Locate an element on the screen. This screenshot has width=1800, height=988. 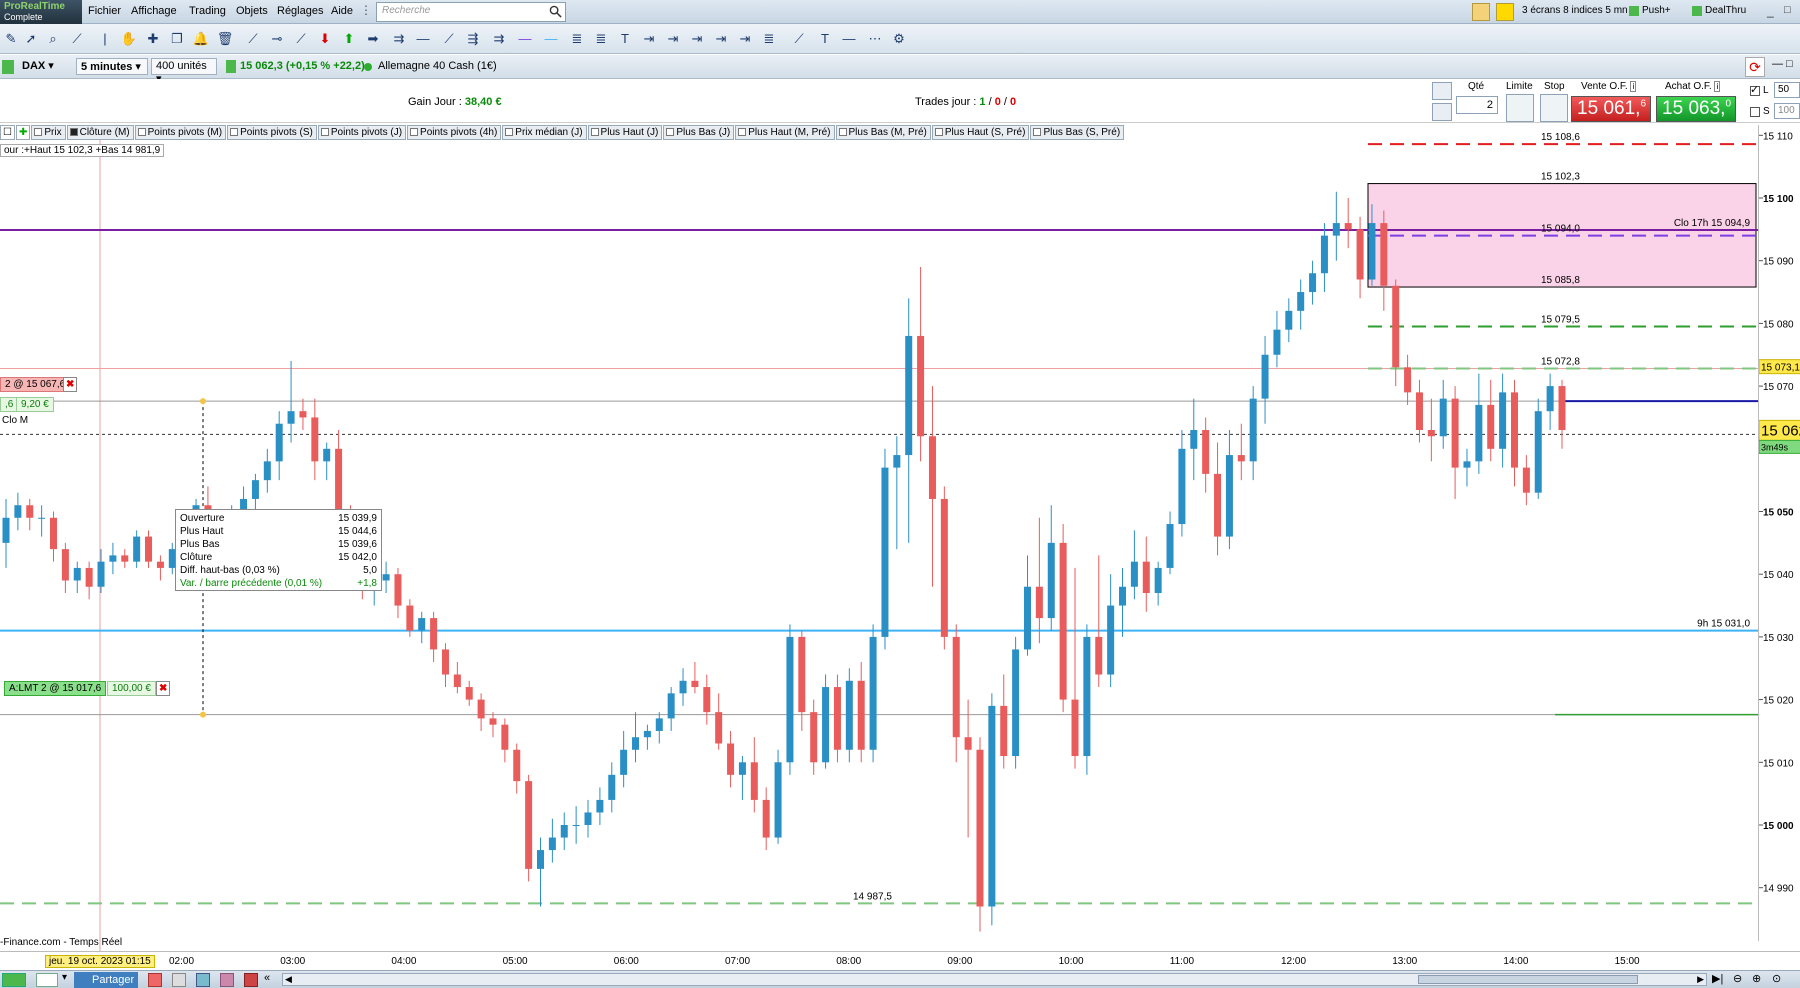
alert-bell-icon: 🔔 is located at coordinates (201, 39).